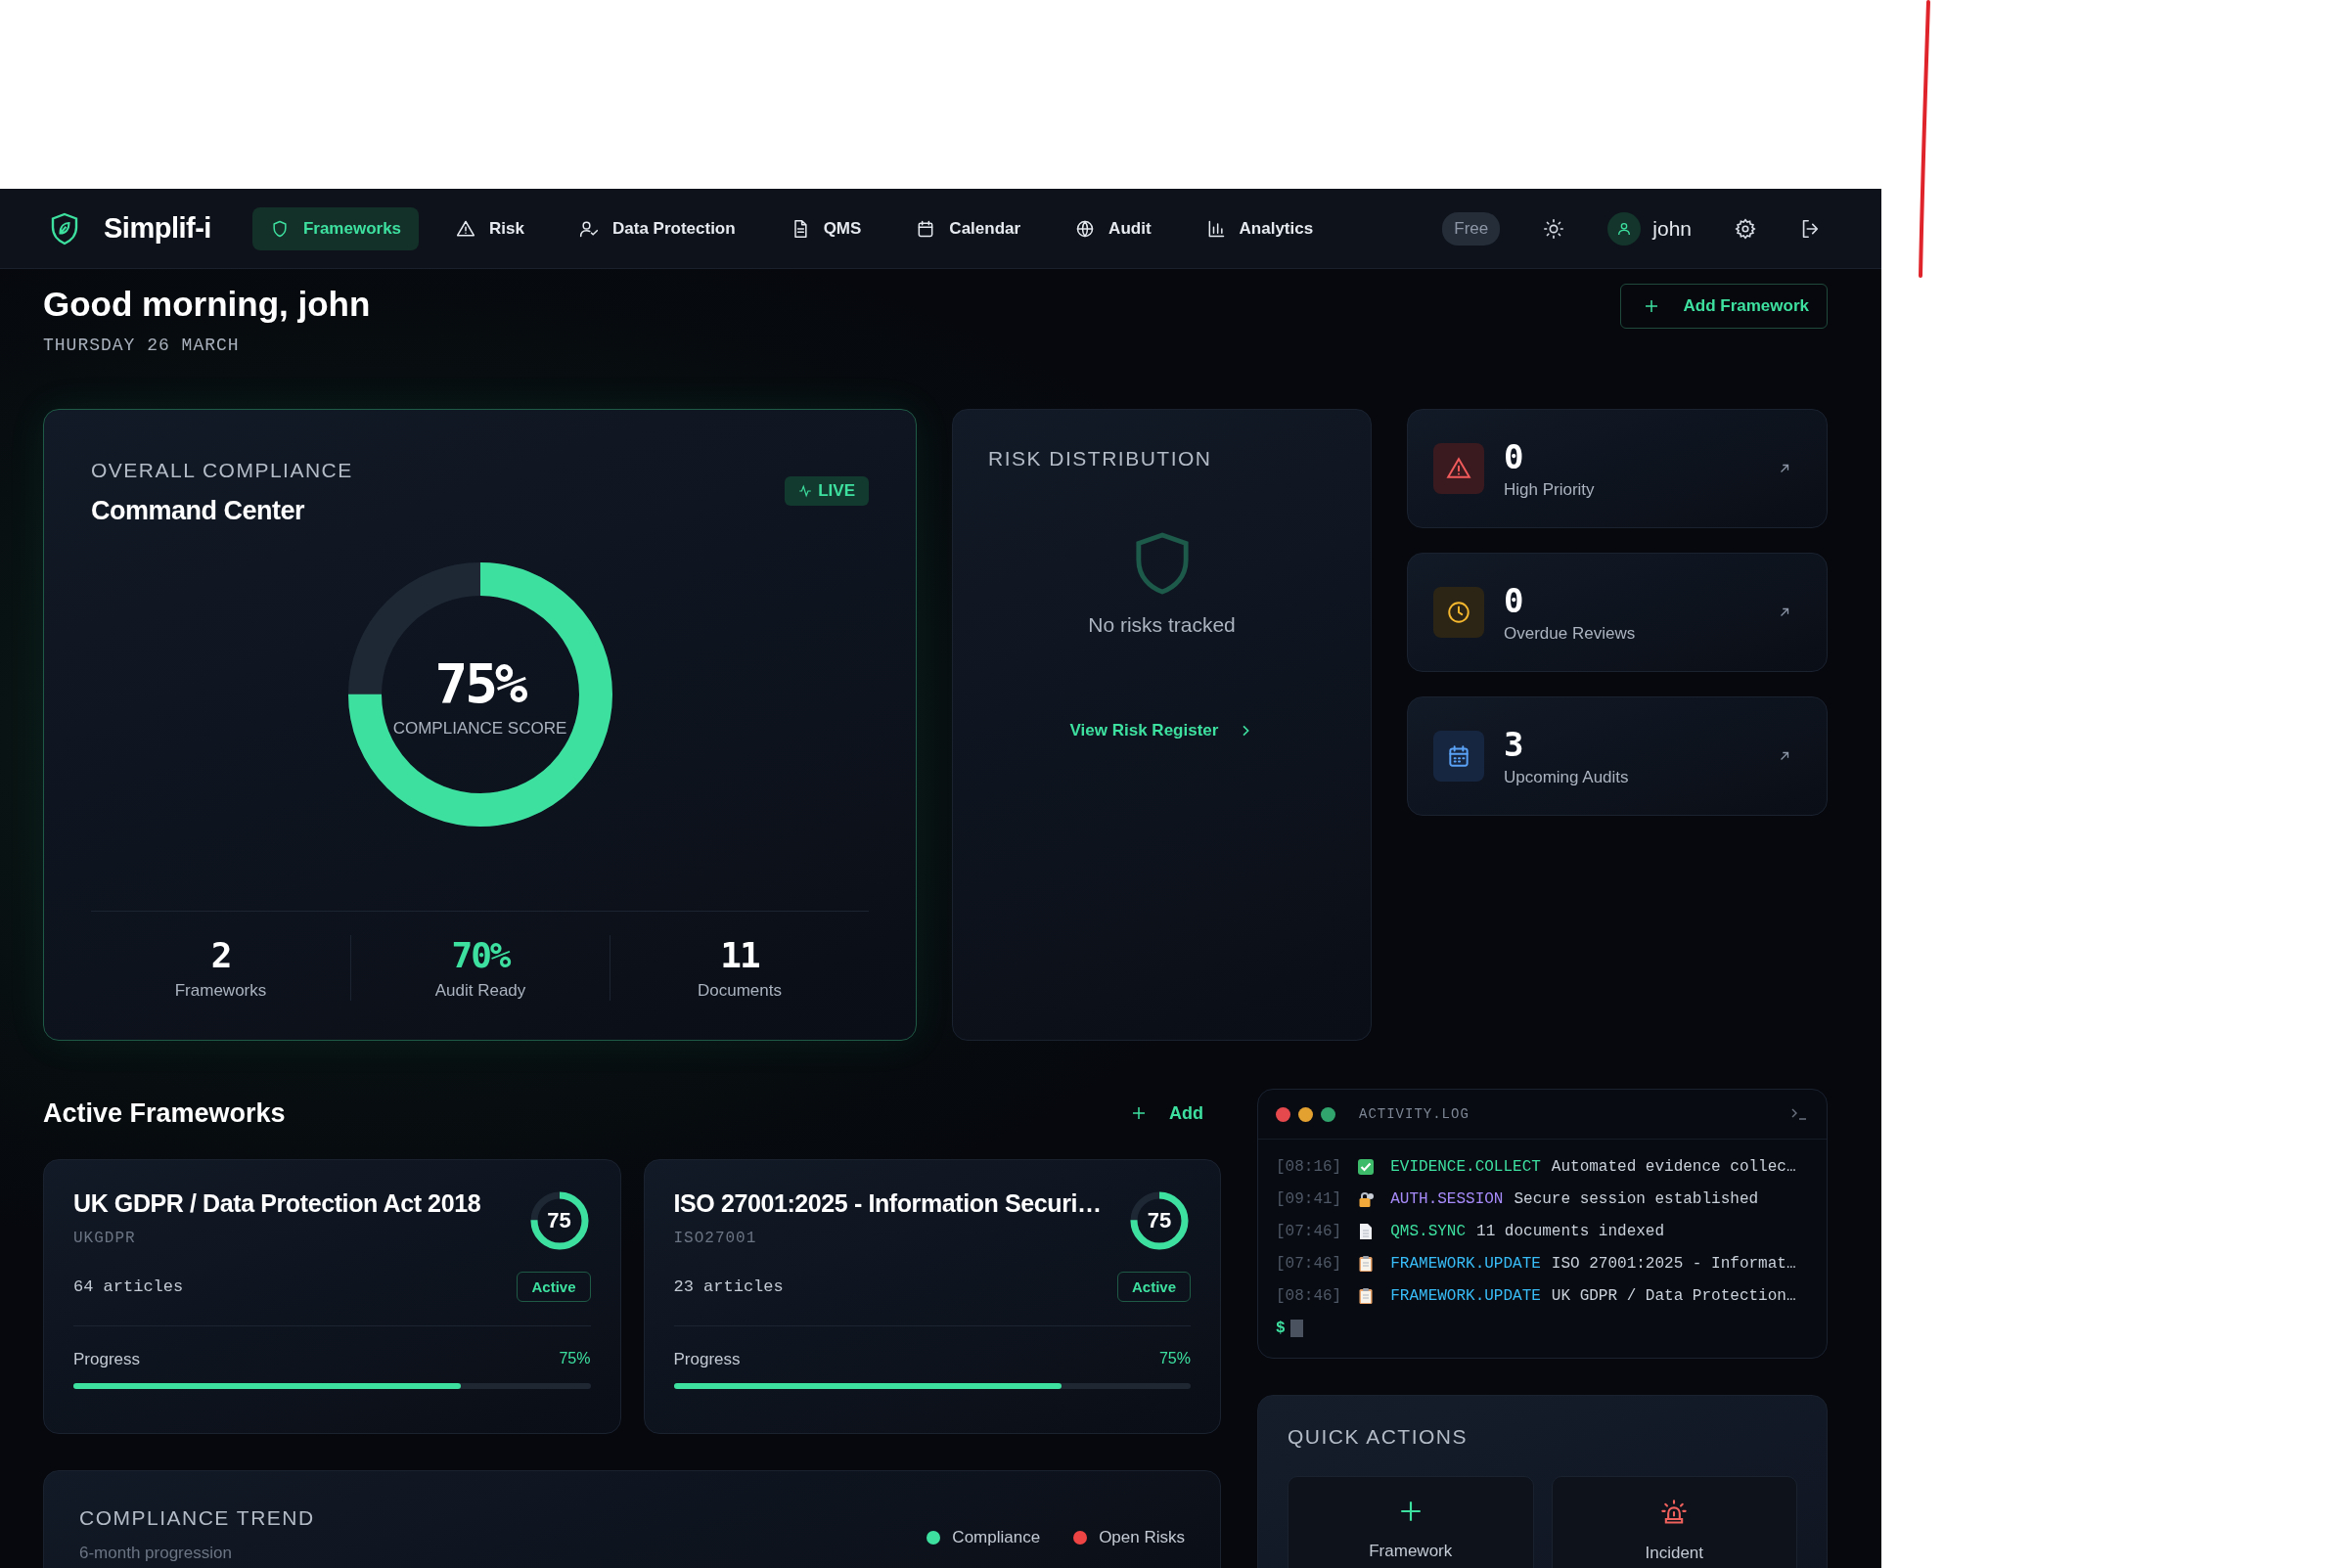 This screenshot has width=2351, height=1568. What do you see at coordinates (1746, 228) in the screenshot?
I see `settings-icon` at bounding box center [1746, 228].